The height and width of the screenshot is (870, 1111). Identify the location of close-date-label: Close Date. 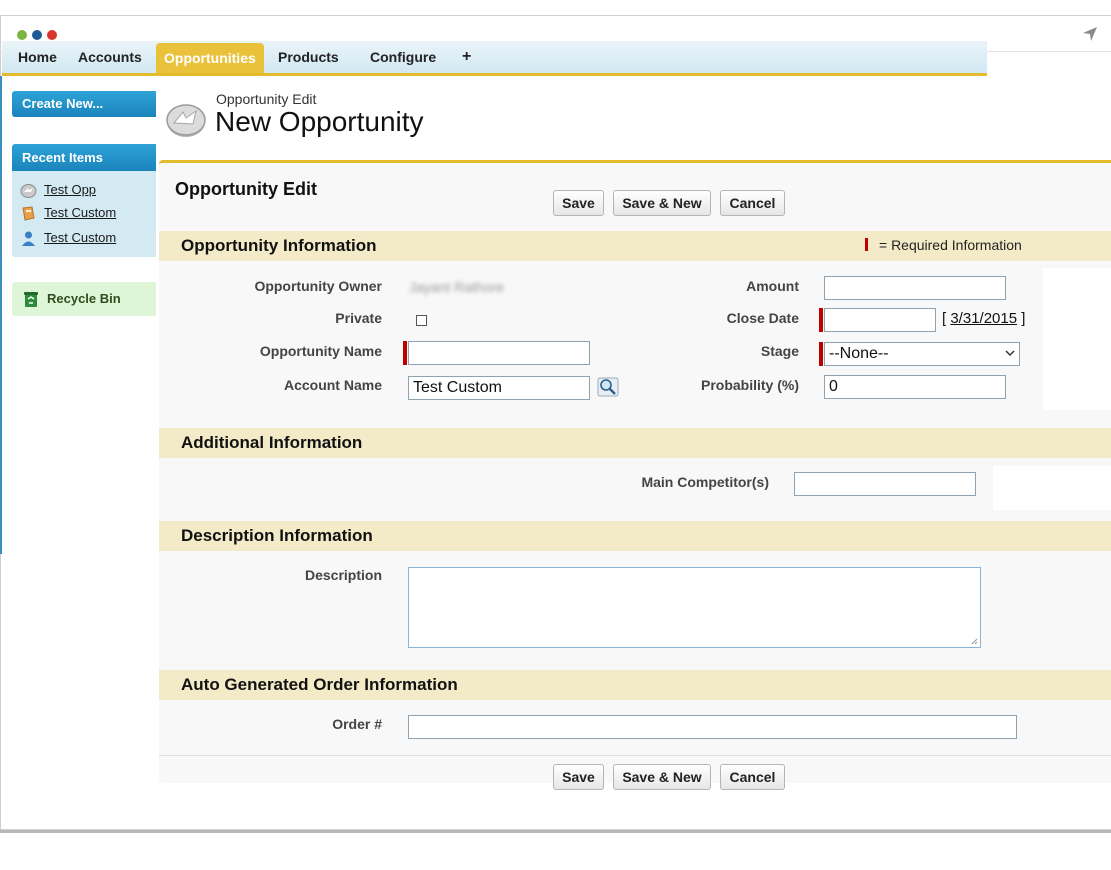
(762, 318).